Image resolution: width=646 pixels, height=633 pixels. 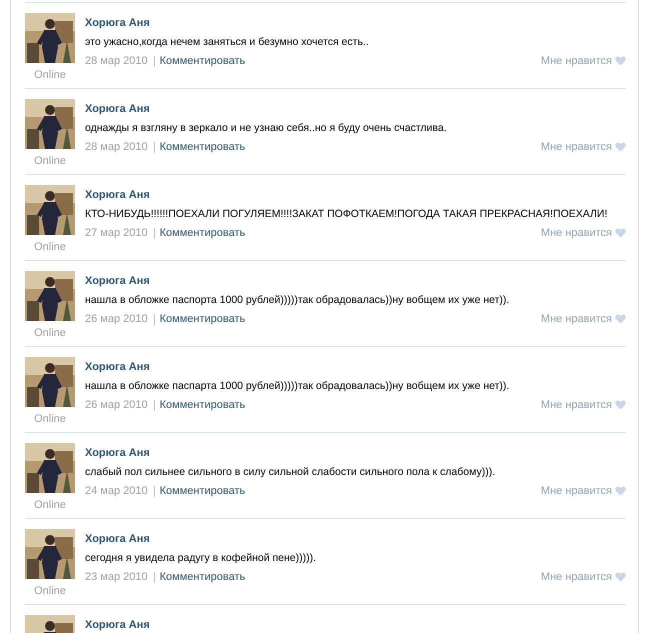 I want to click on post-date: 23 мар 2010, so click(x=116, y=577).